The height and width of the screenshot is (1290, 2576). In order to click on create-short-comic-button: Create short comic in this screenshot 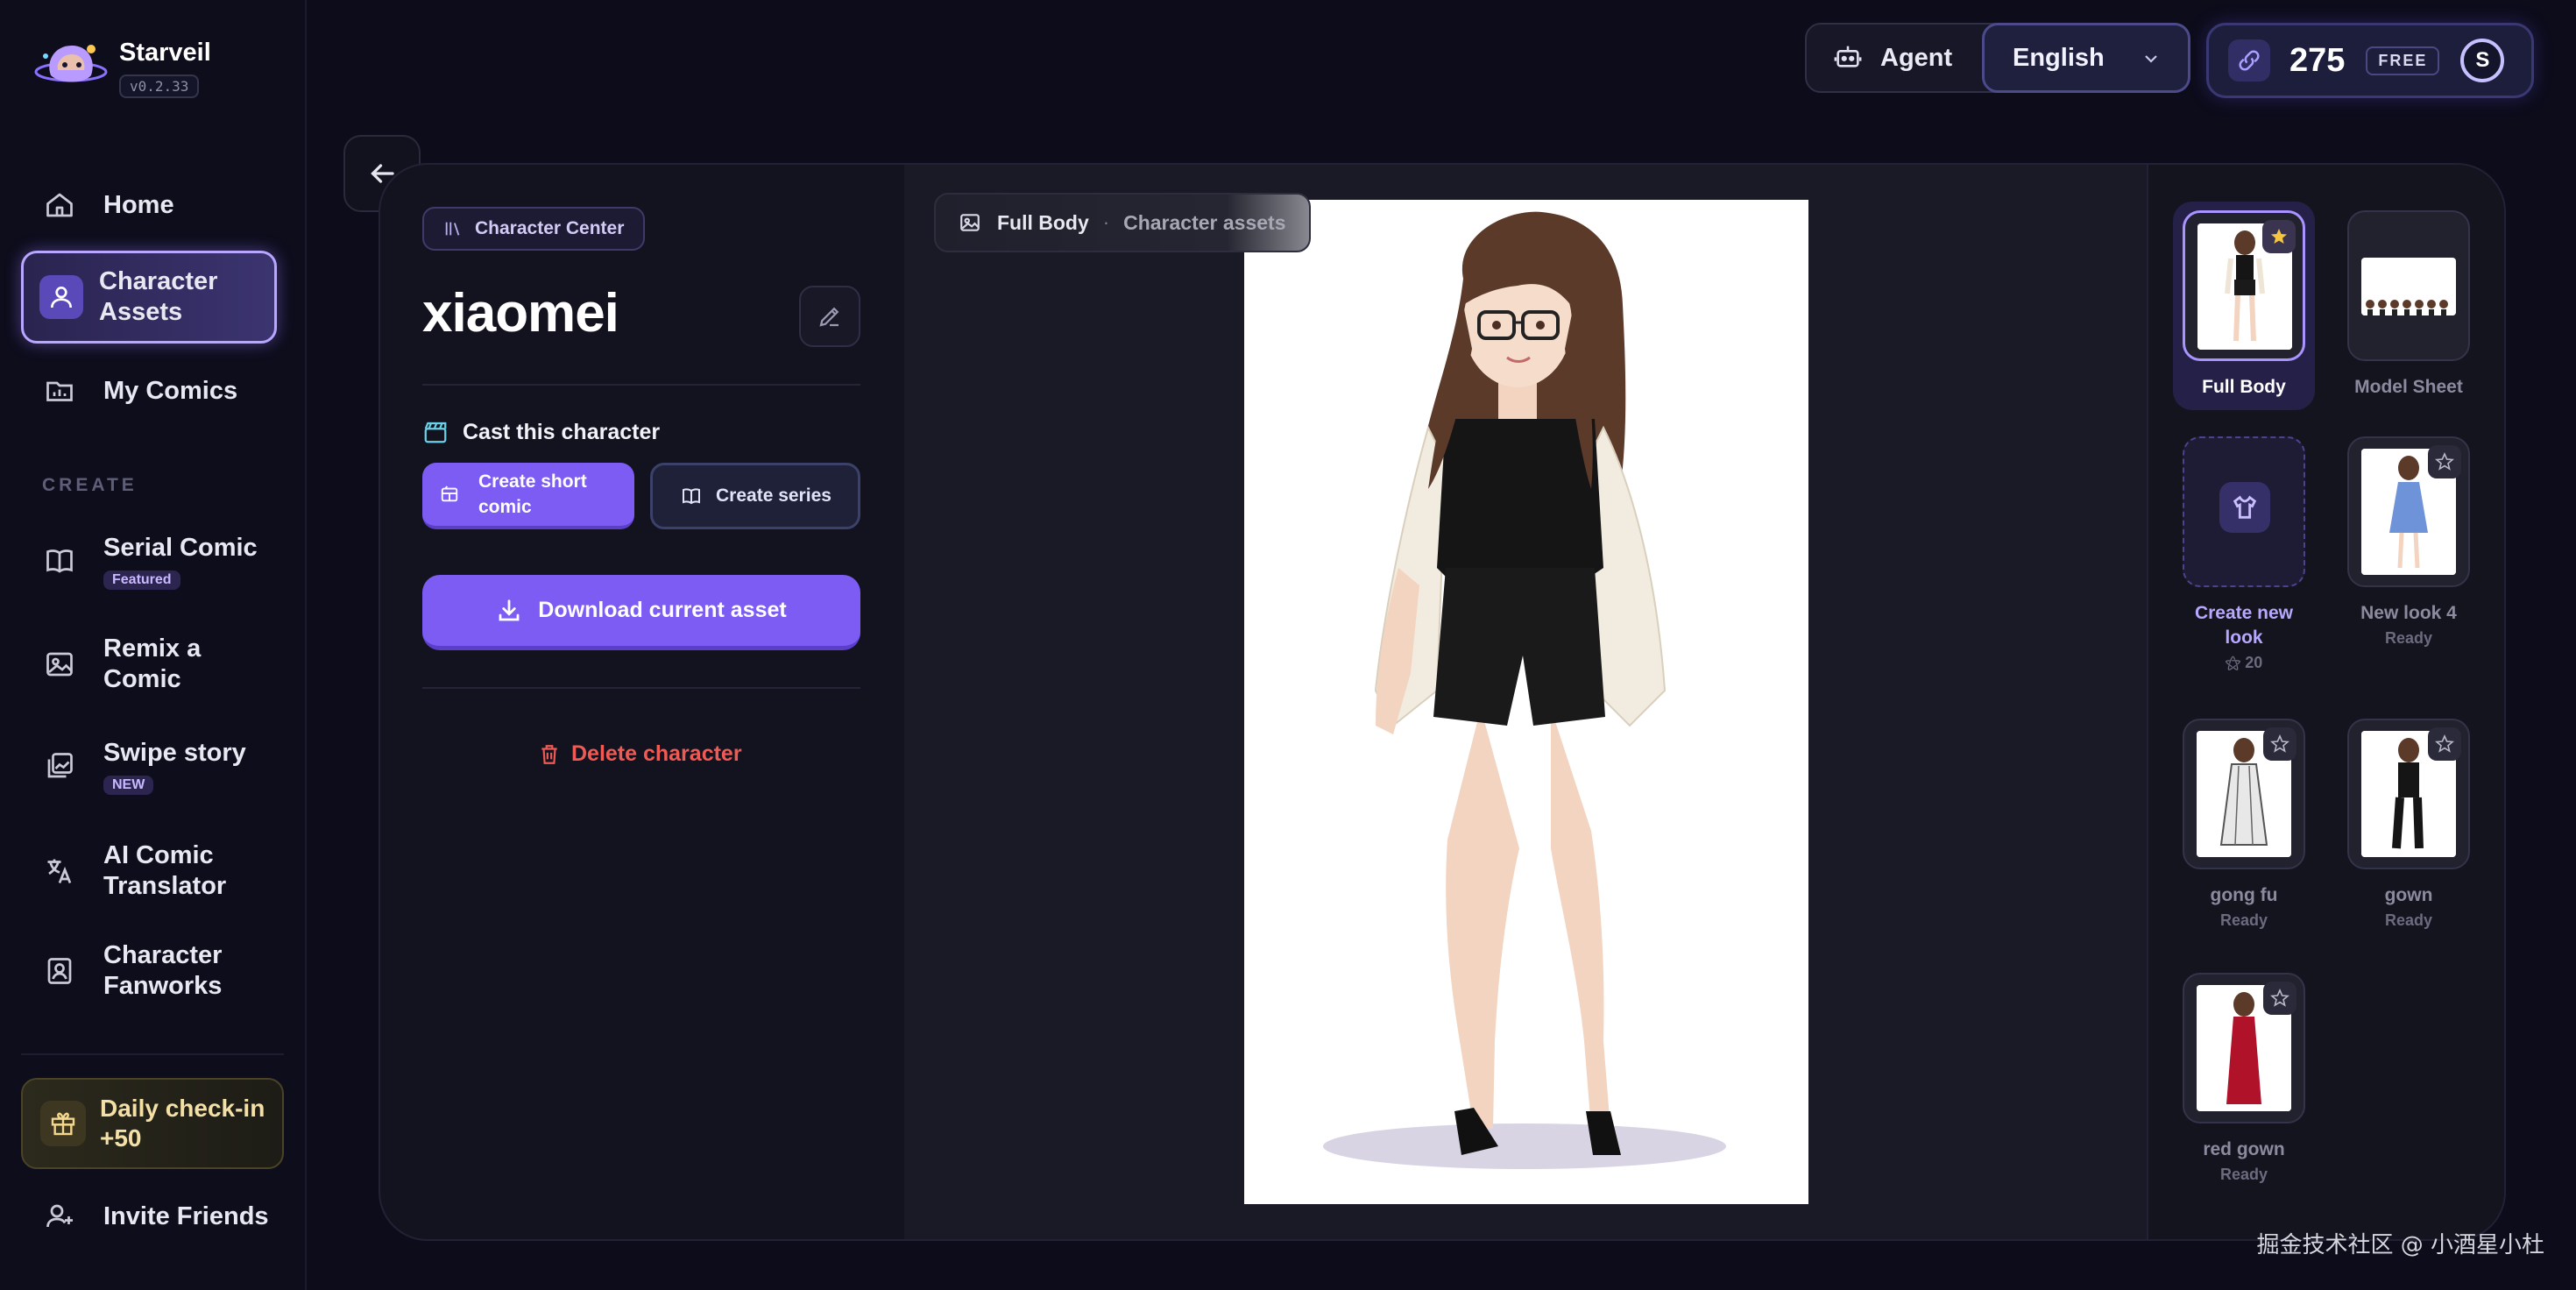, I will do `click(528, 496)`.